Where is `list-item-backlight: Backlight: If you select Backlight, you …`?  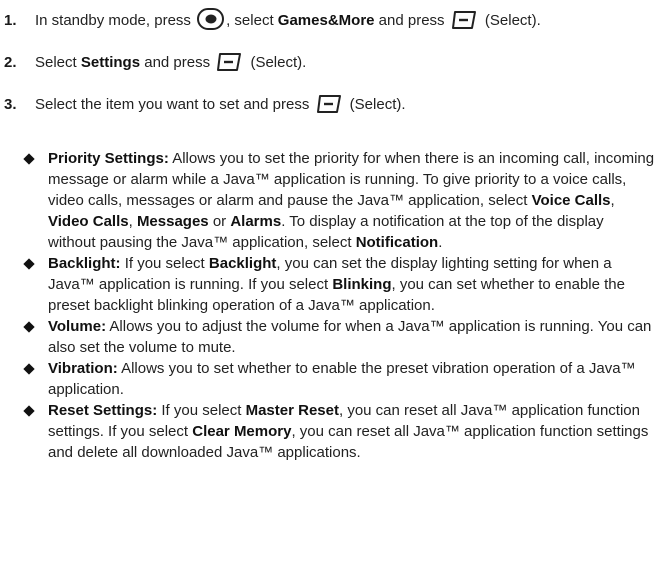 list-item-backlight: Backlight: If you select Backlight, you … is located at coordinates (339, 284).